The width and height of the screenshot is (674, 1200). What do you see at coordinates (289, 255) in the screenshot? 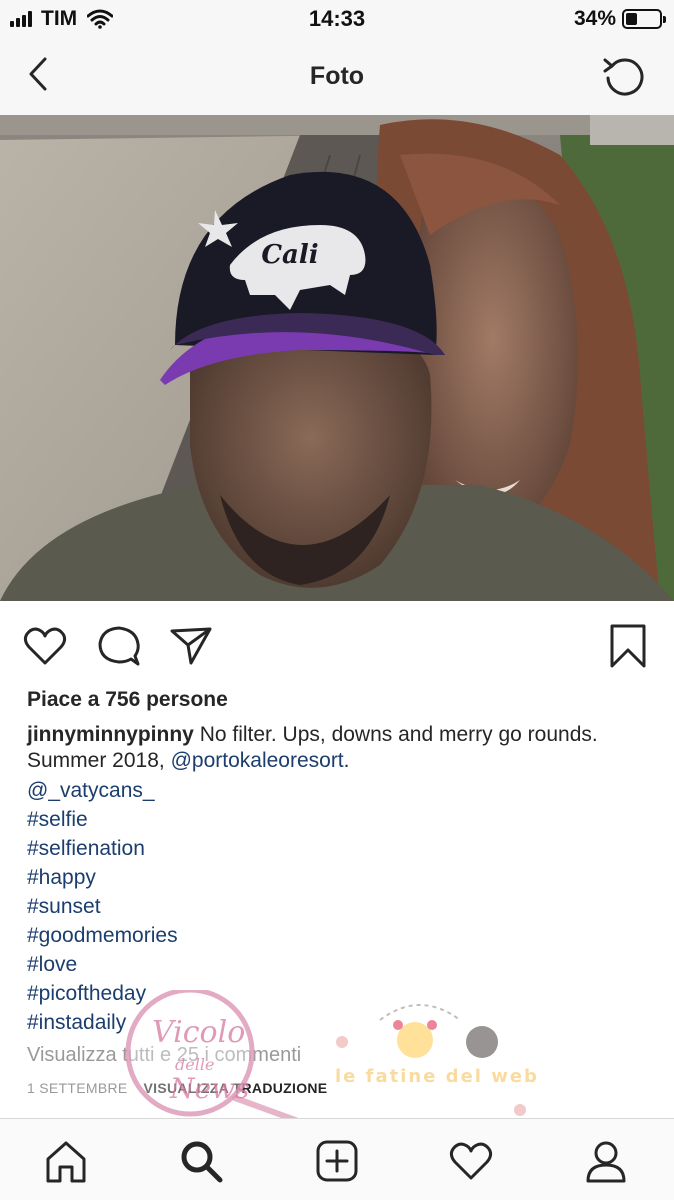
I see `cap-text: Cali` at bounding box center [289, 255].